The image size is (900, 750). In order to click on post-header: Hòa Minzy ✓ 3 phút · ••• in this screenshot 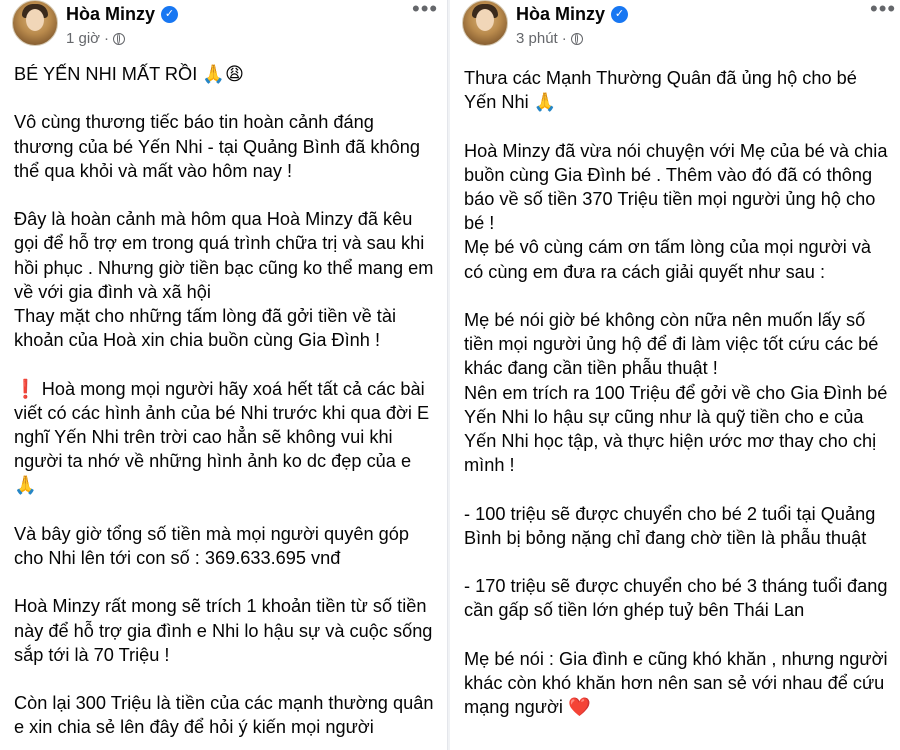, I will do `click(675, 29)`.